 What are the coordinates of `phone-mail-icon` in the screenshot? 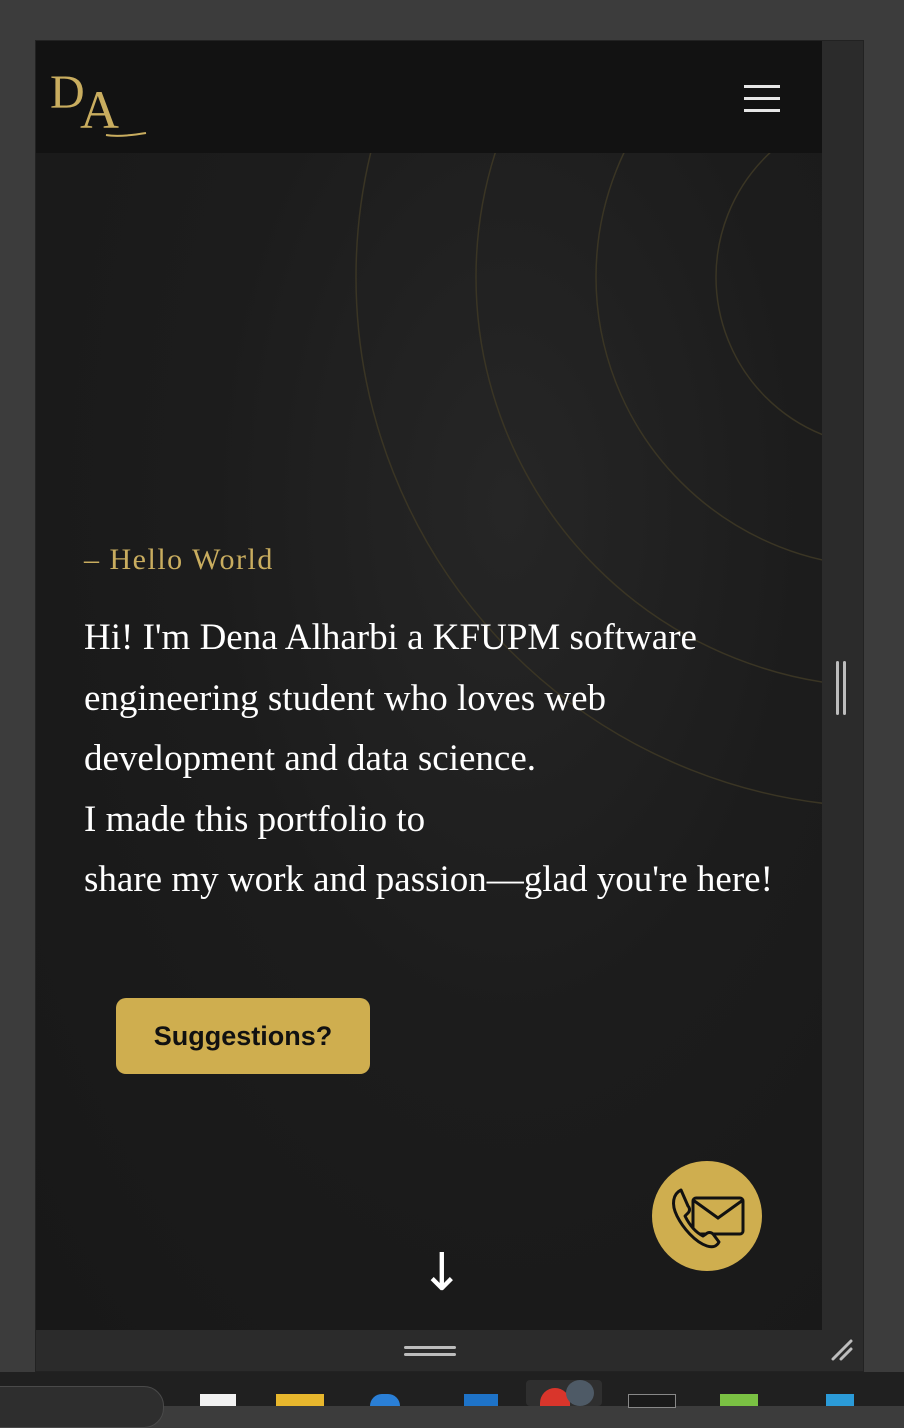 It's located at (708, 1218).